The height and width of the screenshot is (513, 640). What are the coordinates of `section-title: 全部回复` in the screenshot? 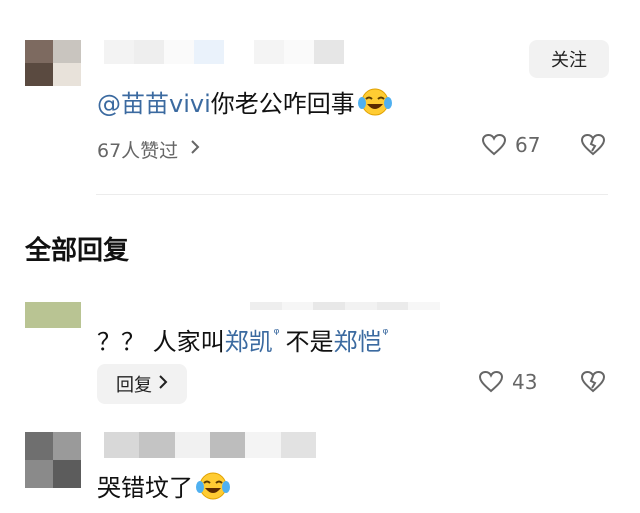 It's located at (77, 251).